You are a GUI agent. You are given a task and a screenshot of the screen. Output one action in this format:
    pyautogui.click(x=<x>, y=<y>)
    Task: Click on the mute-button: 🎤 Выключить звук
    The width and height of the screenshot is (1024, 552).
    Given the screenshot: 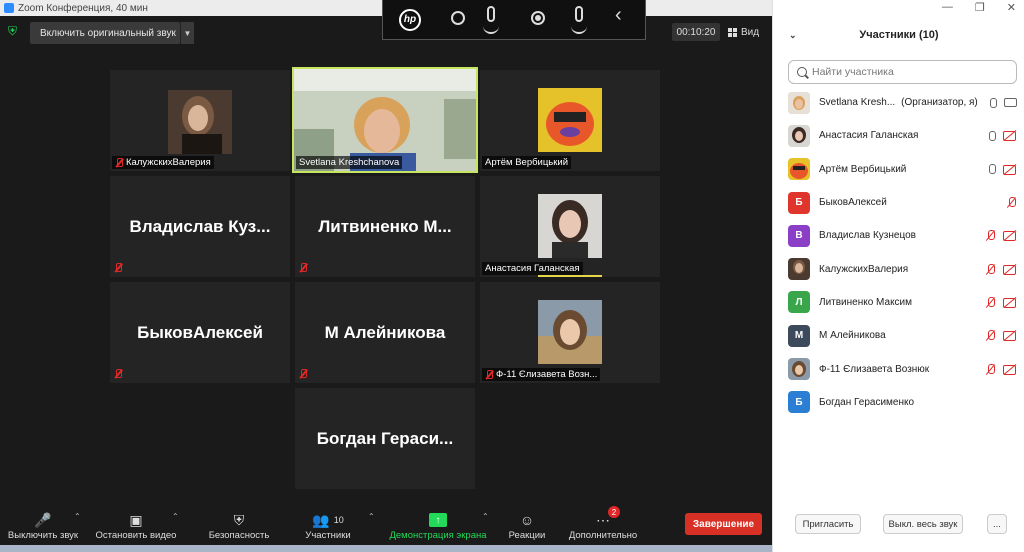 What is the action you would take?
    pyautogui.click(x=43, y=526)
    